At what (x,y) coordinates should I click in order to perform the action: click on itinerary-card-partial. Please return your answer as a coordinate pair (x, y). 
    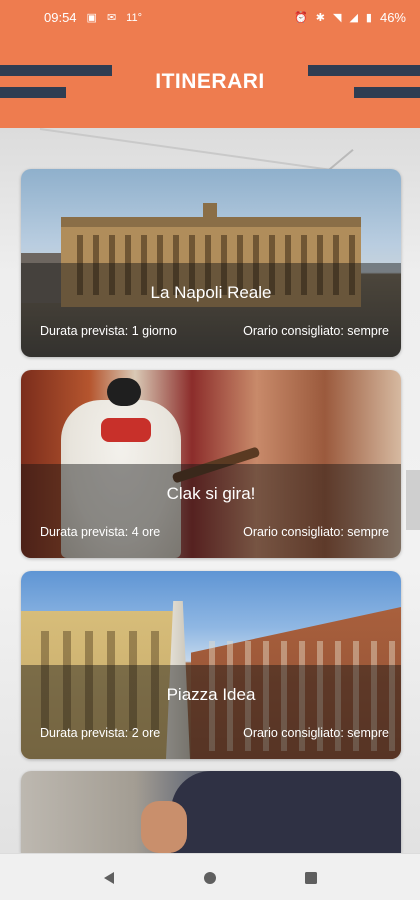
    Looking at the image, I should click on (211, 812).